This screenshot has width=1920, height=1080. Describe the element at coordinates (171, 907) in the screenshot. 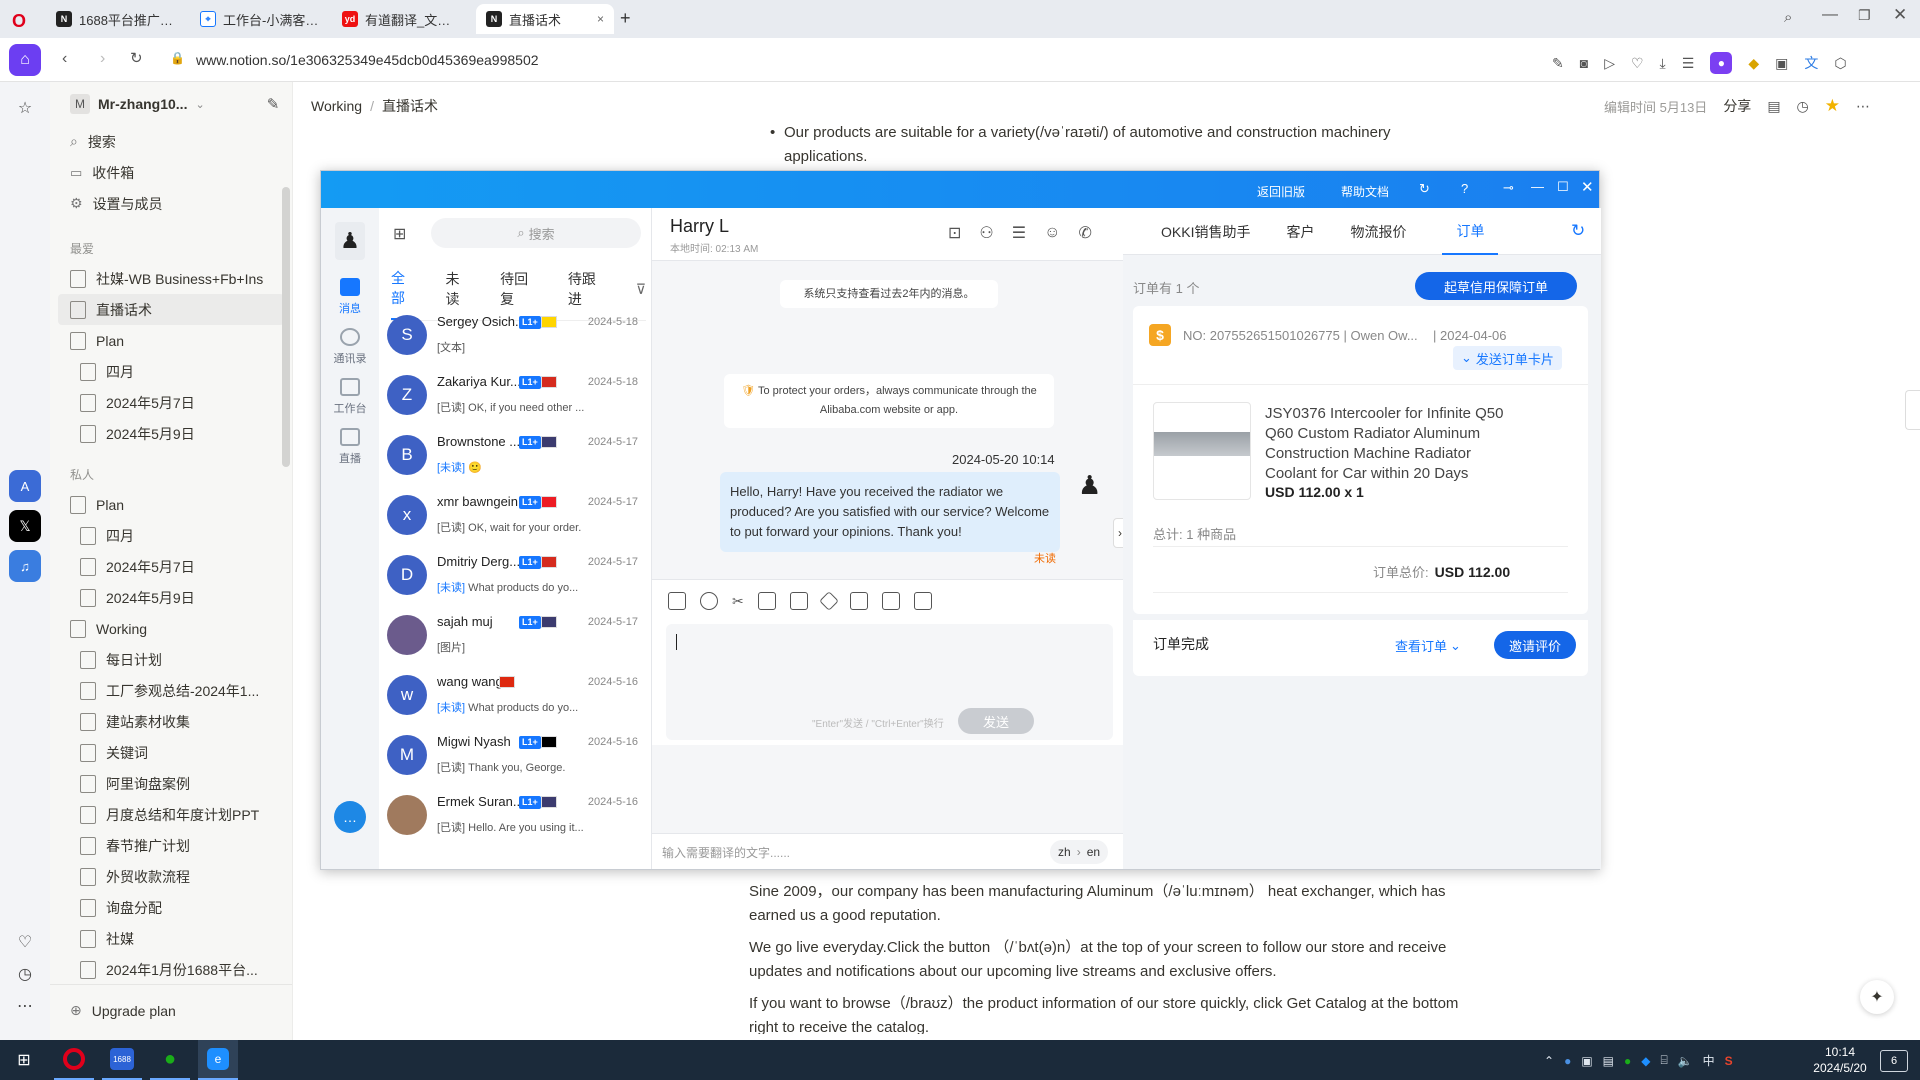

I see `sidebar-item: 询盘分配` at that location.